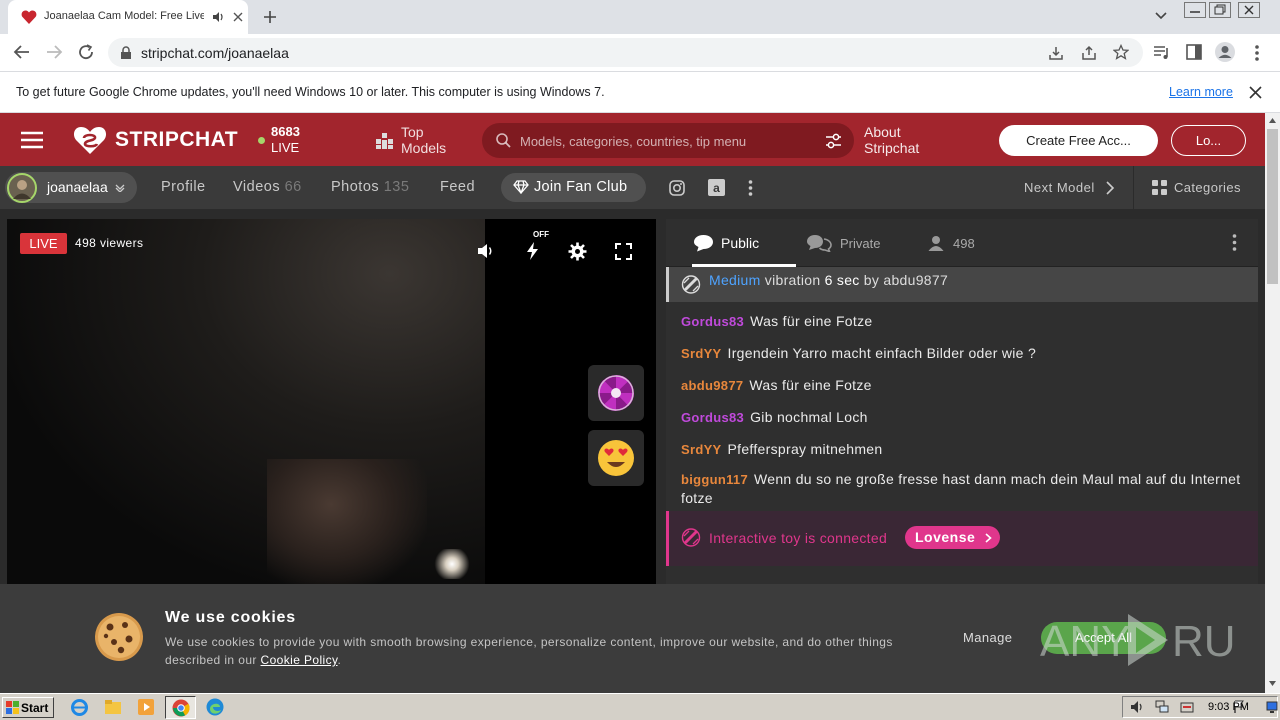 The image size is (1280, 720). I want to click on nav-videos-label: Videos, so click(257, 187).